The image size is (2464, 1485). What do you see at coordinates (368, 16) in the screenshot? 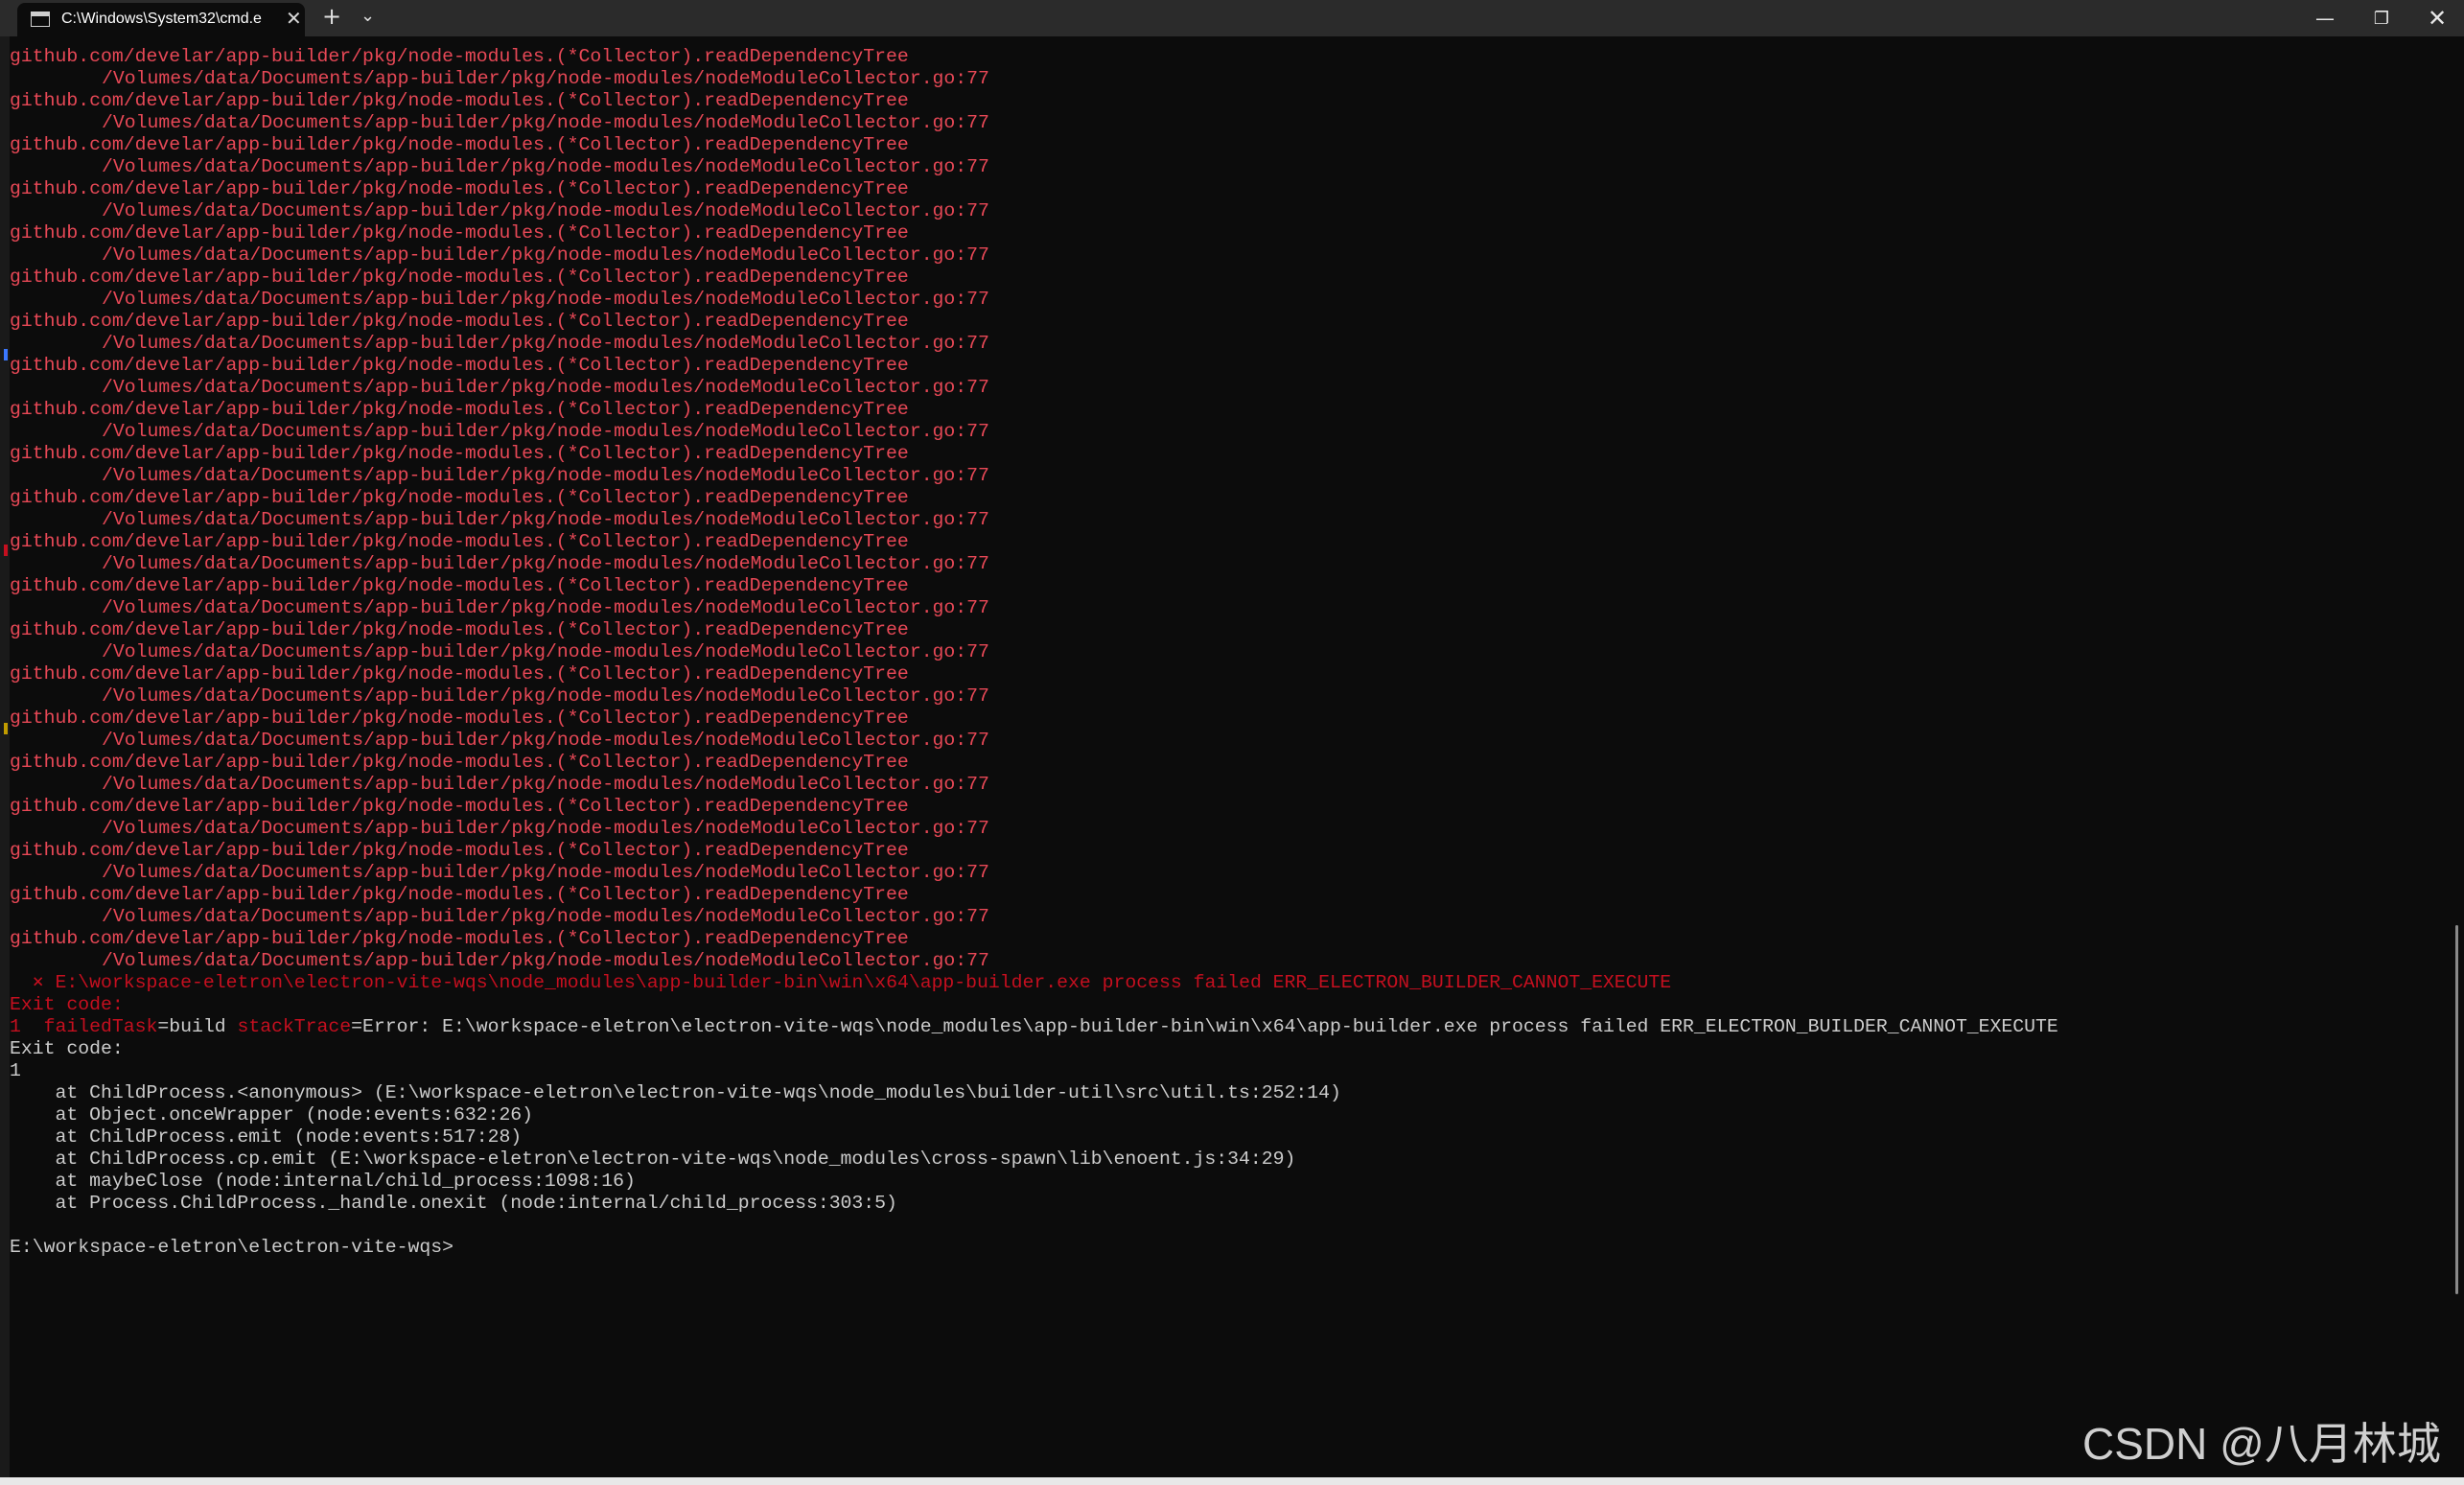
I see `tab-dropdown-icon: ⌄` at bounding box center [368, 16].